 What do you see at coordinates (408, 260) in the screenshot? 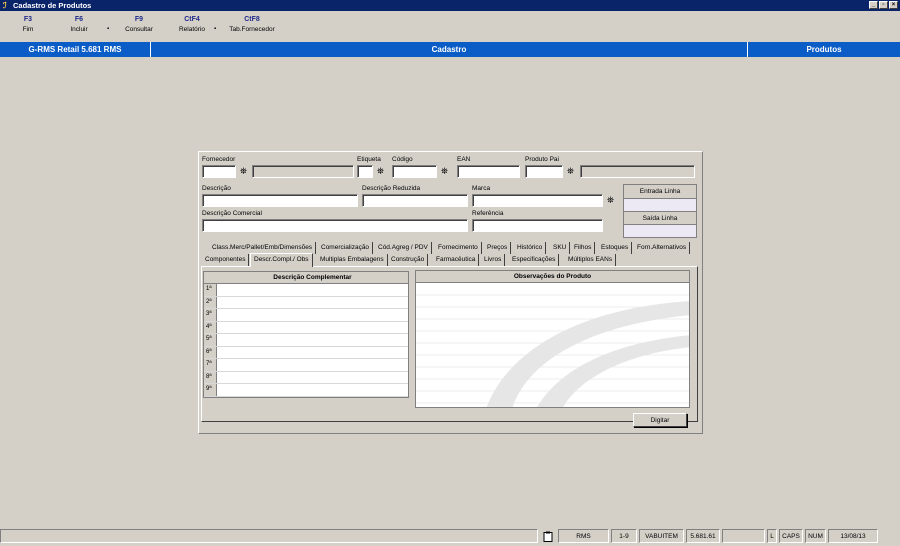
I see `tab-construcao: Construção` at bounding box center [408, 260].